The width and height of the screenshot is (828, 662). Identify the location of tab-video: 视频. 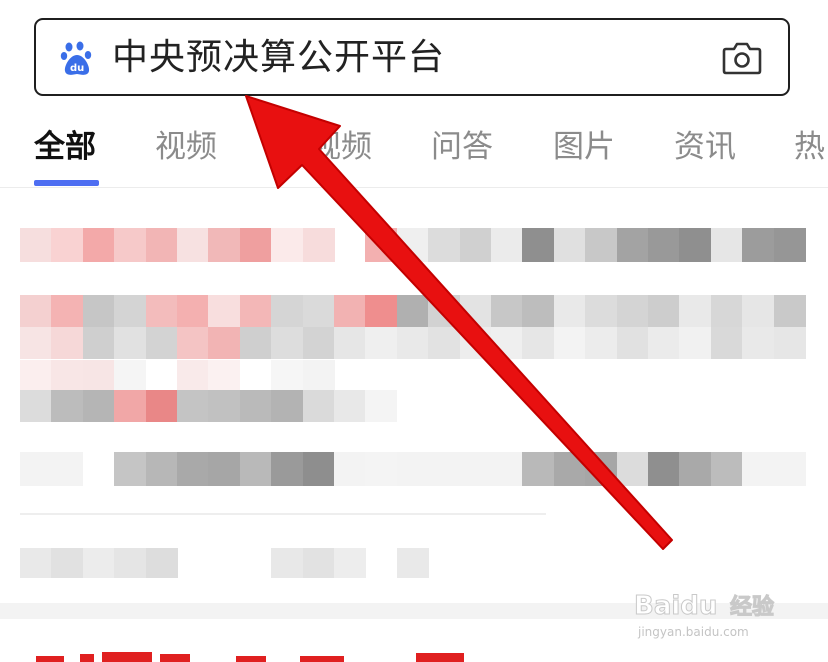
(186, 147).